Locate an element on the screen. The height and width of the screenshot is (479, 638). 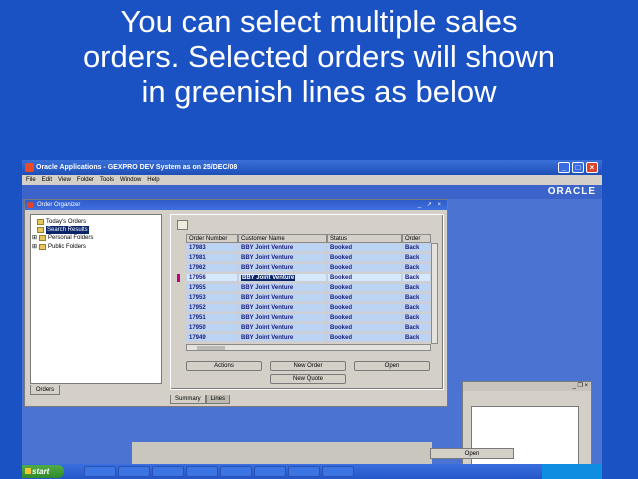
horizontal-scrollbar is located at coordinates (308, 347).